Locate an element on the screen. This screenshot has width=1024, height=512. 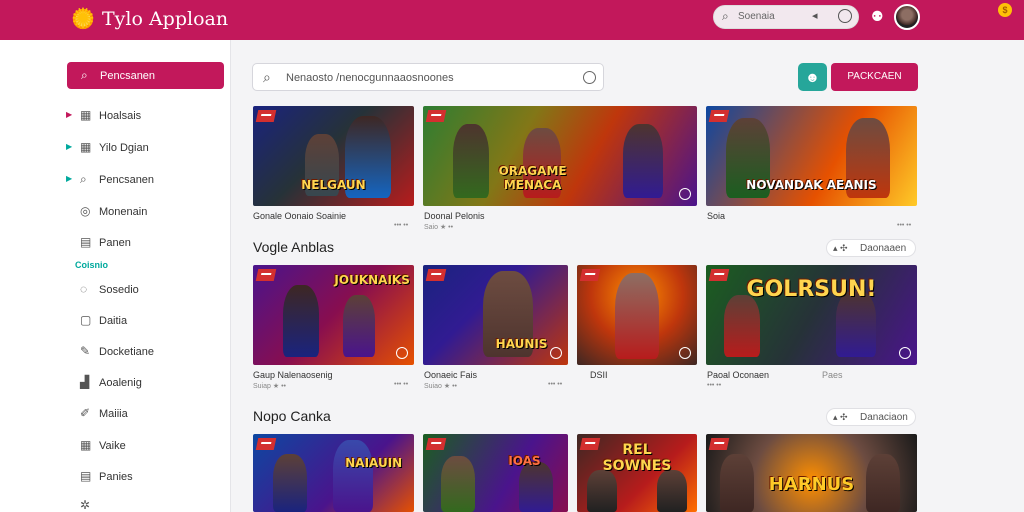
card-caption: Gaup Nalenaosenig Suiap ★ •• is located at coordinates (293, 380).